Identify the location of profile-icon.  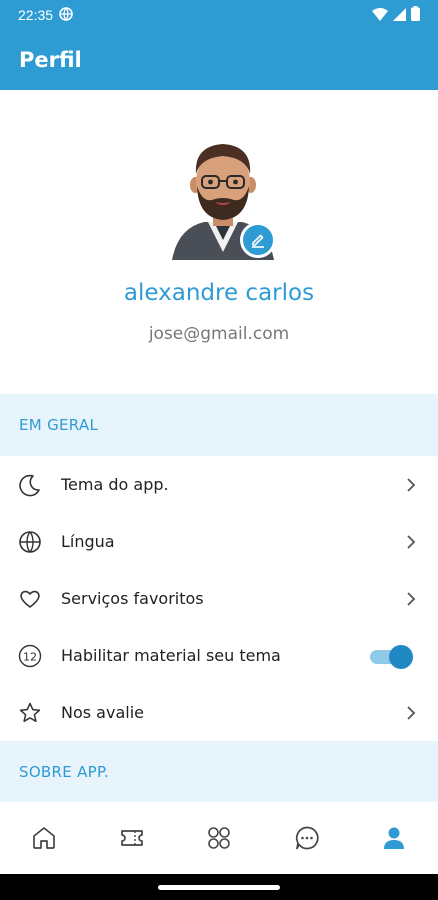
(394, 838).